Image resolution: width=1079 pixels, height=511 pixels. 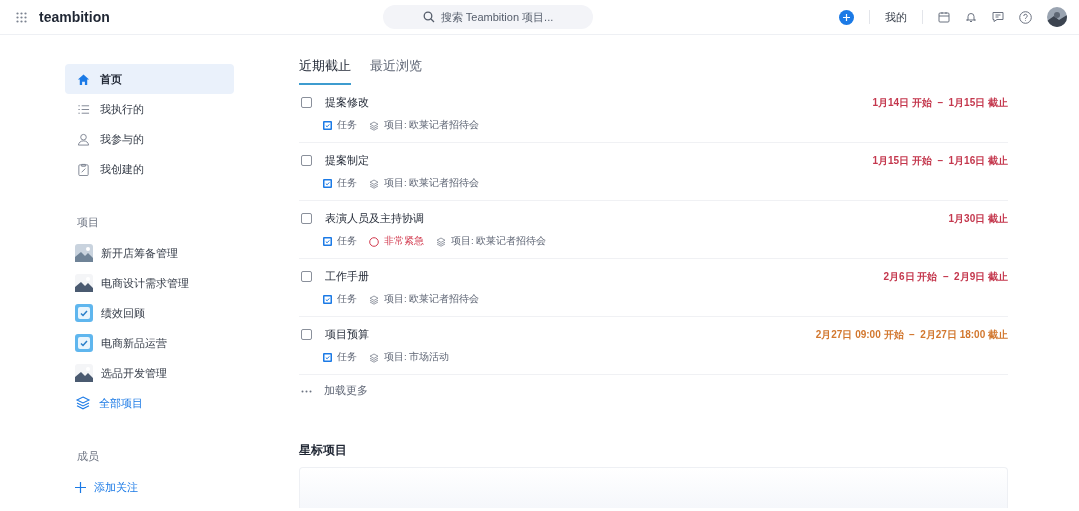 I want to click on circle-icon, so click(x=374, y=241).